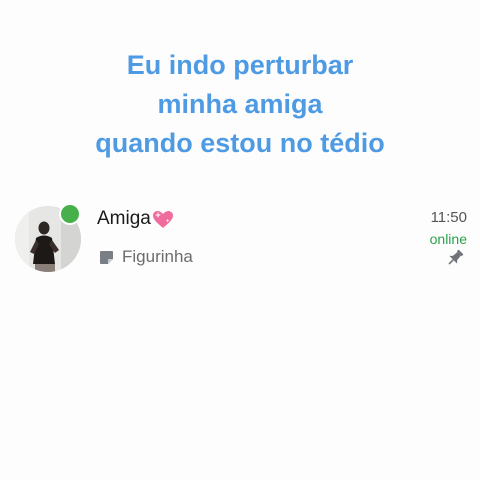  I want to click on contact-name-line: Amiga, so click(135, 219).